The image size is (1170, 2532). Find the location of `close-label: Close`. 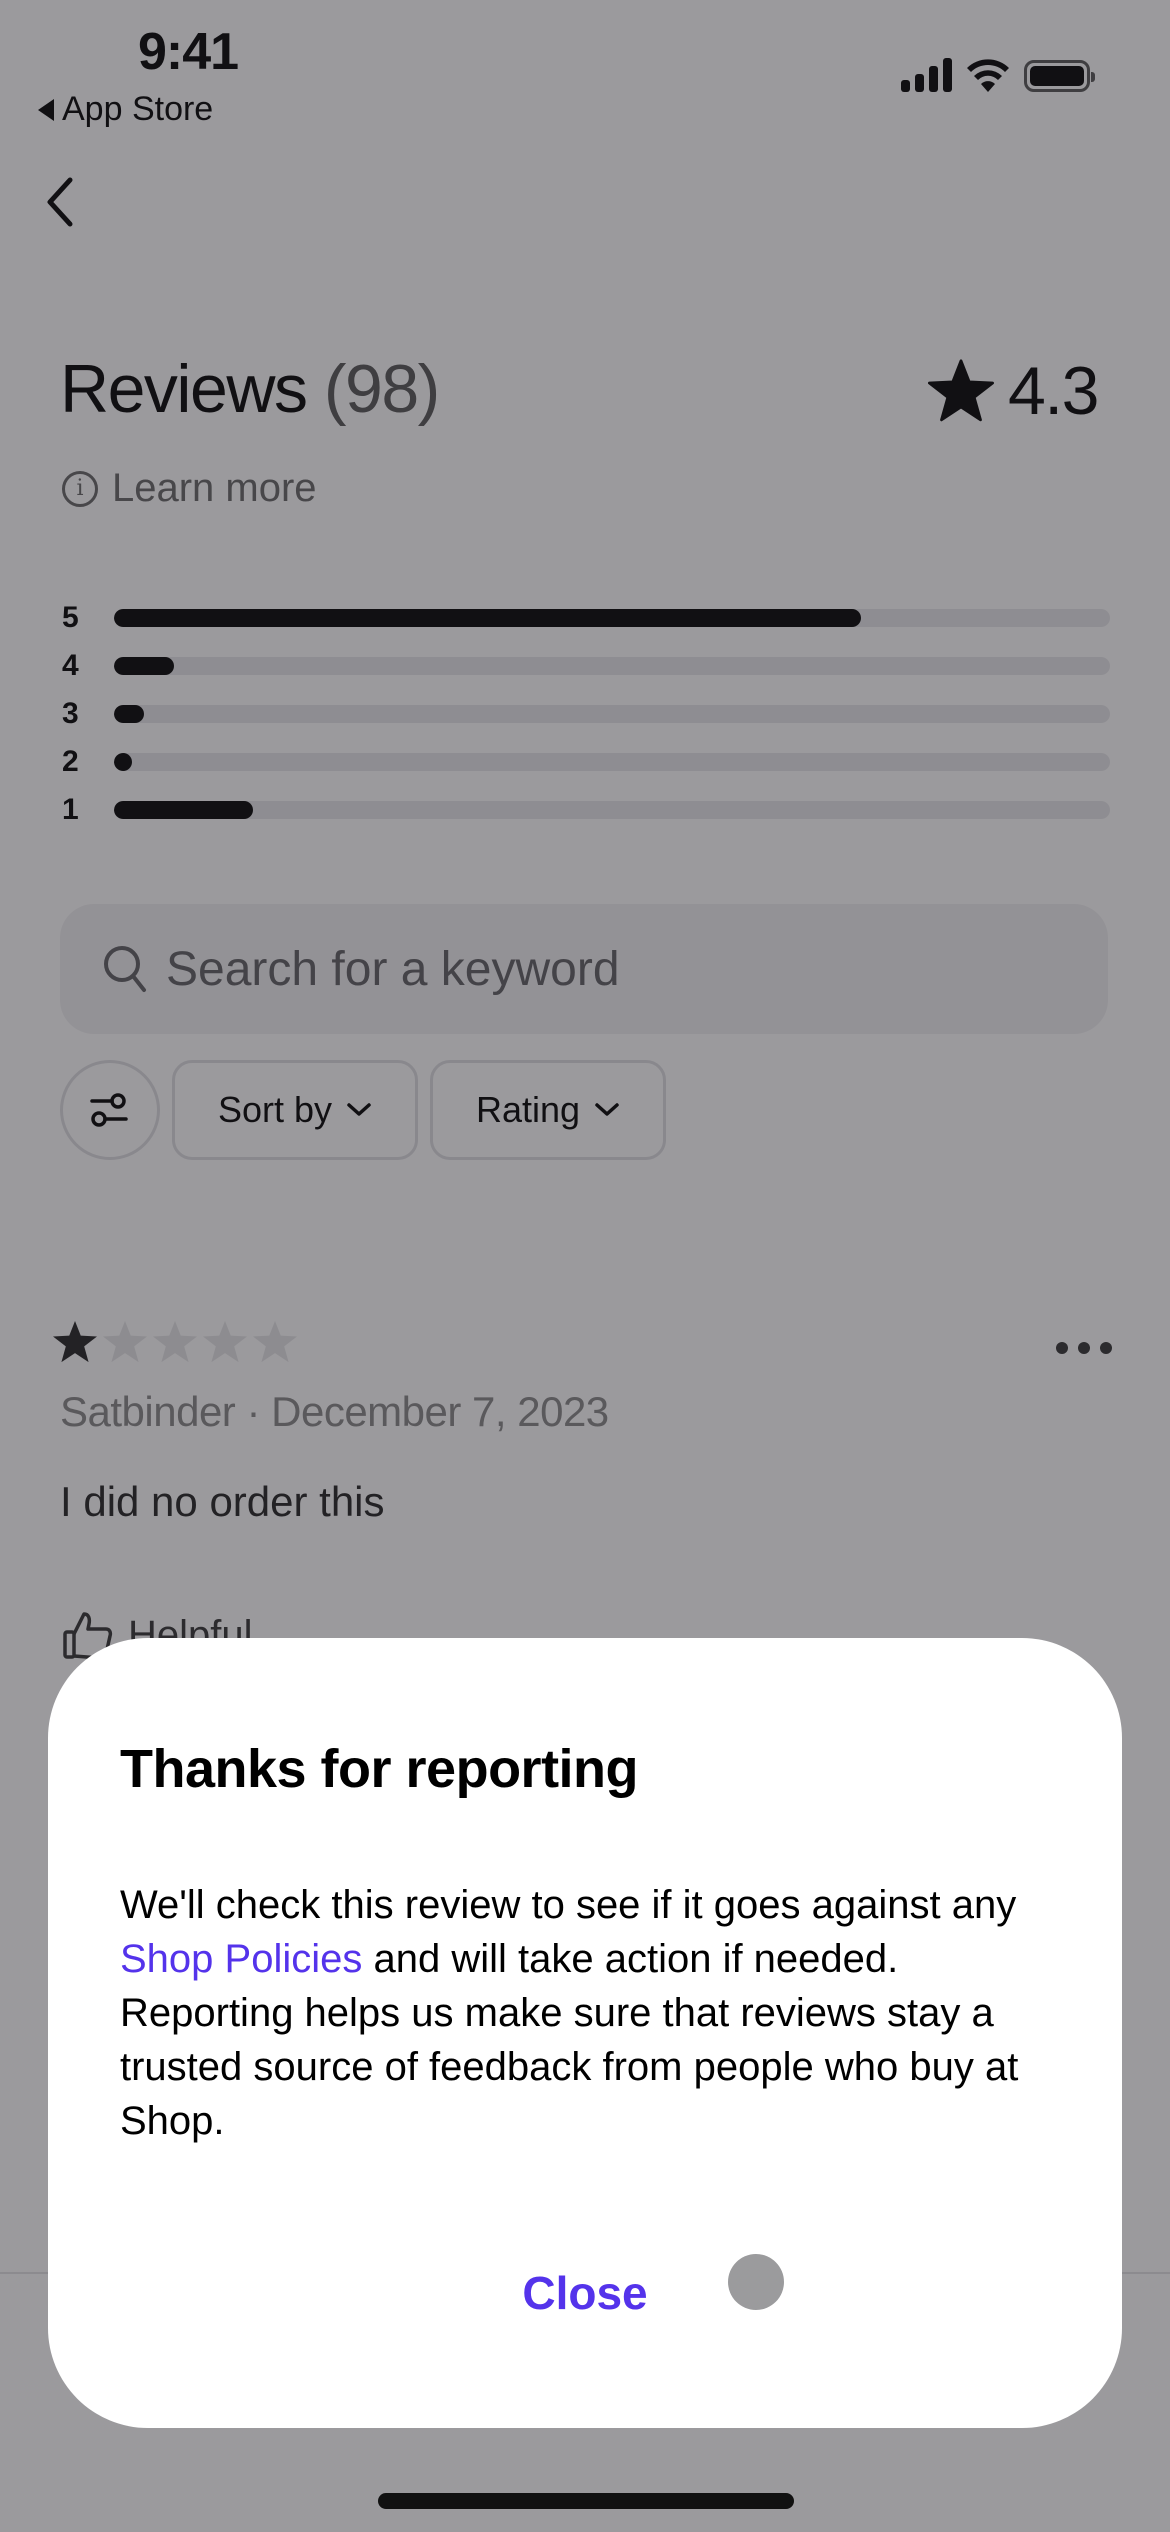

close-label: Close is located at coordinates (585, 2293).